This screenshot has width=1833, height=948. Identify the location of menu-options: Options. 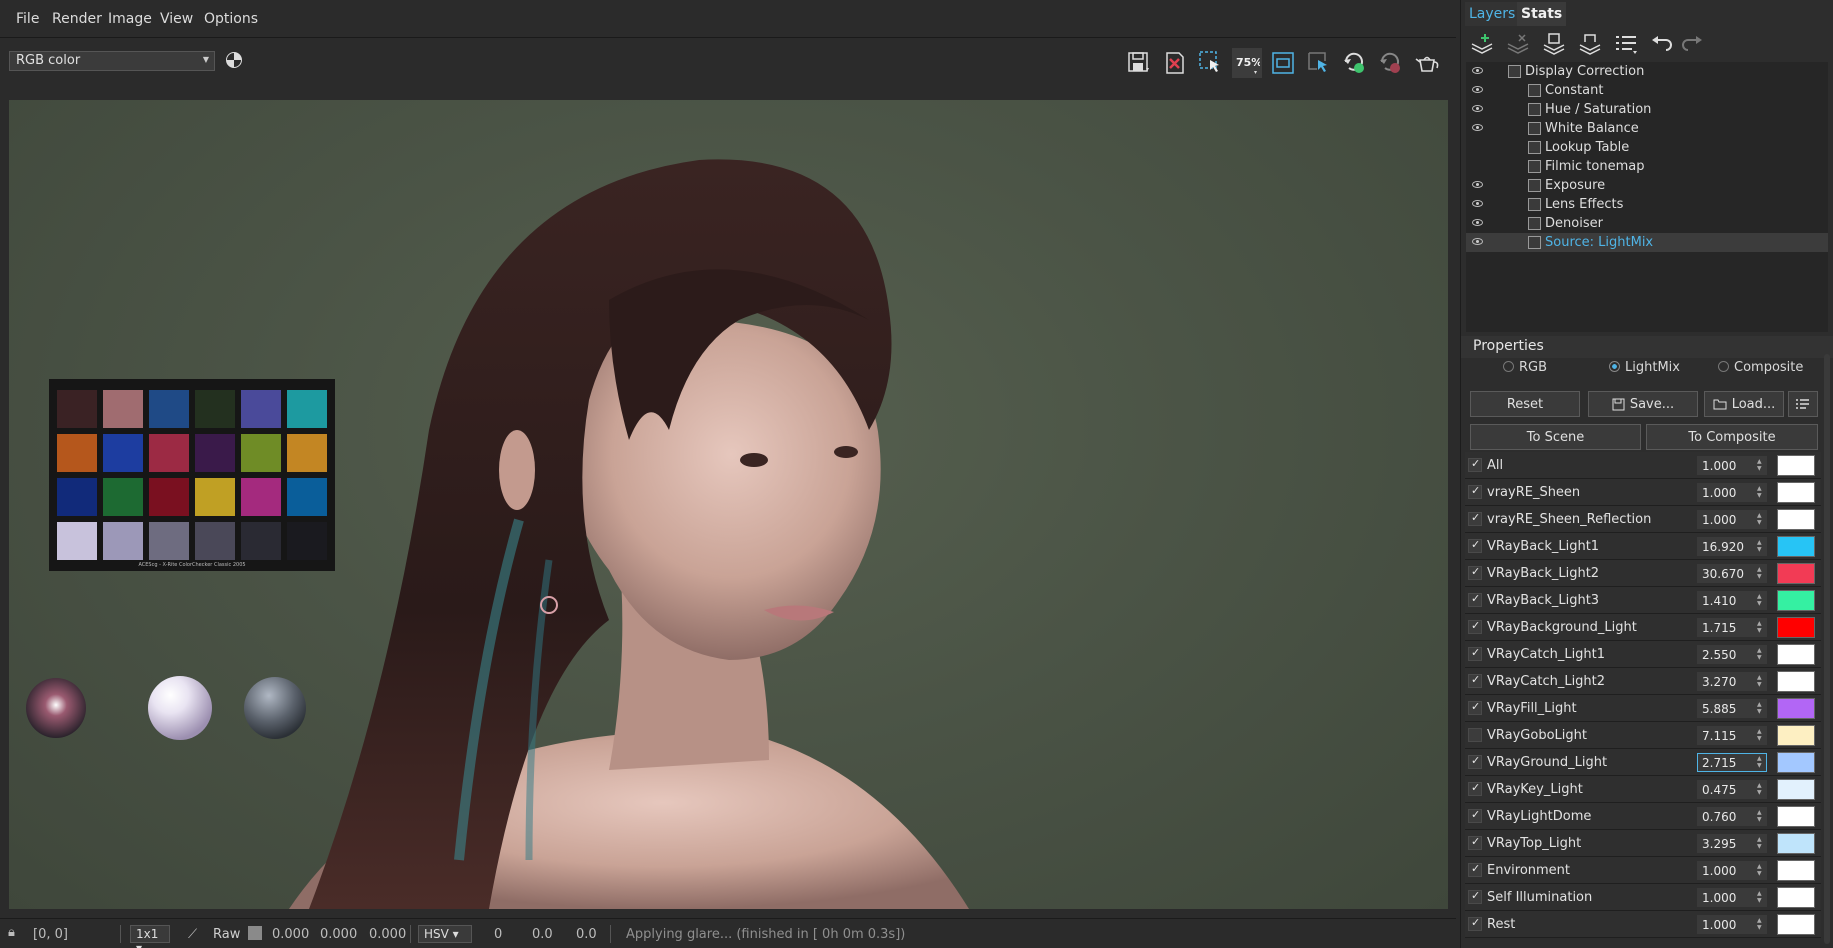
(231, 19).